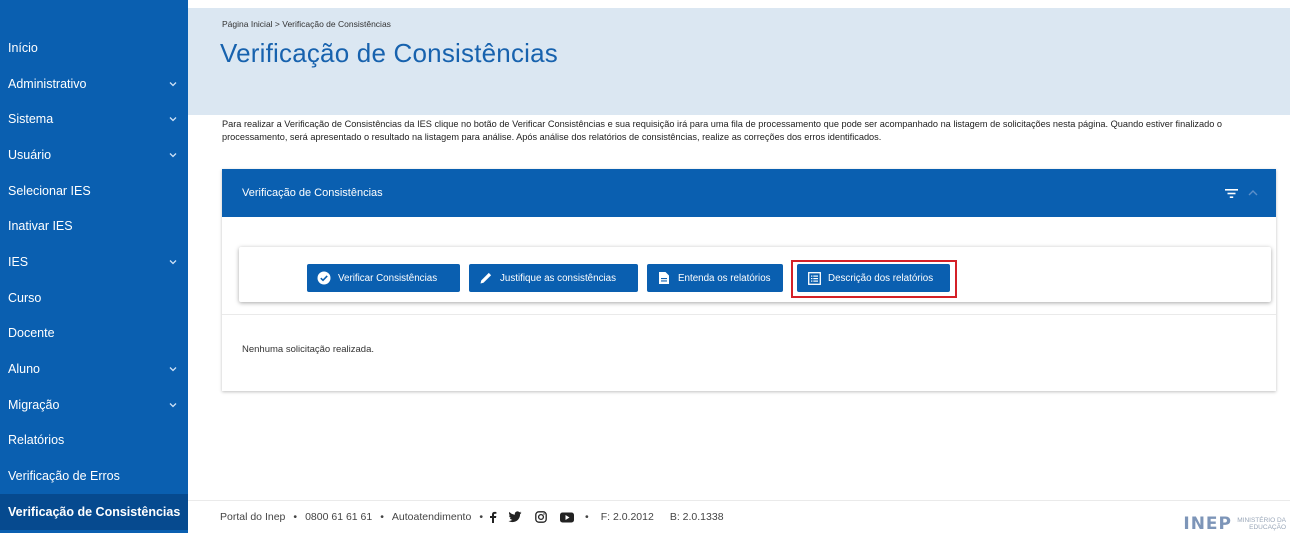  What do you see at coordinates (1242, 193) in the screenshot?
I see `panel-tools` at bounding box center [1242, 193].